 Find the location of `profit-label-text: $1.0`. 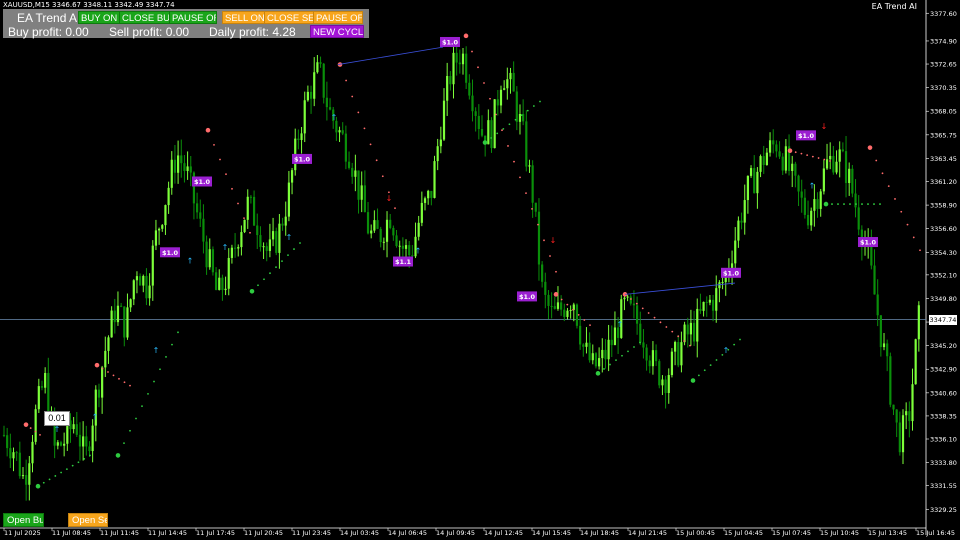

profit-label-text: $1.0 is located at coordinates (450, 42).